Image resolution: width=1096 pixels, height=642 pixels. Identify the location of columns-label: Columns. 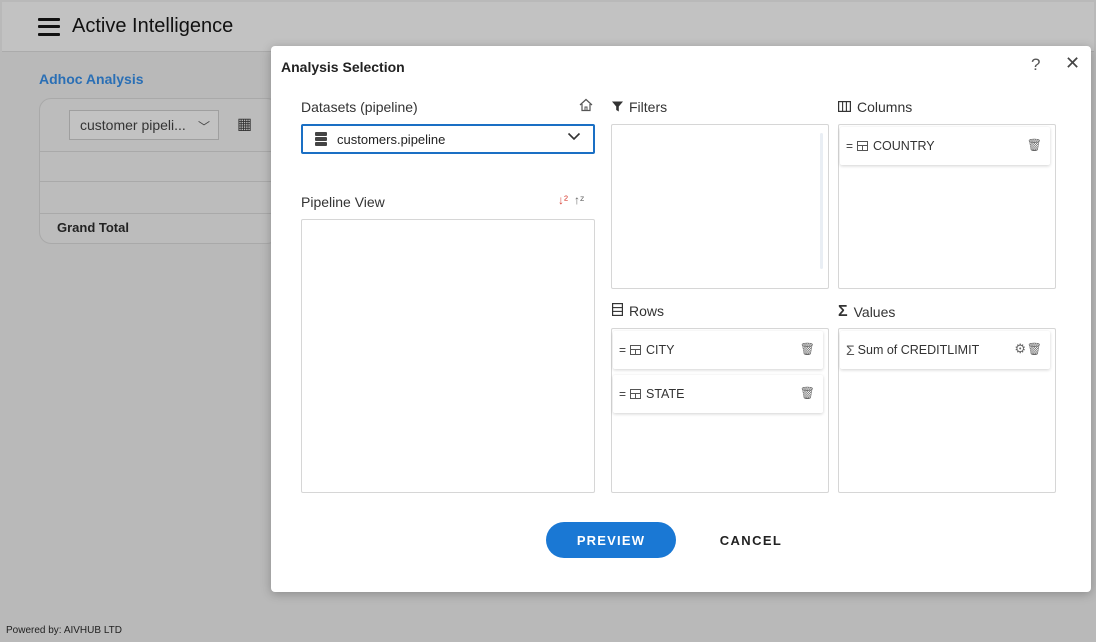
(875, 107).